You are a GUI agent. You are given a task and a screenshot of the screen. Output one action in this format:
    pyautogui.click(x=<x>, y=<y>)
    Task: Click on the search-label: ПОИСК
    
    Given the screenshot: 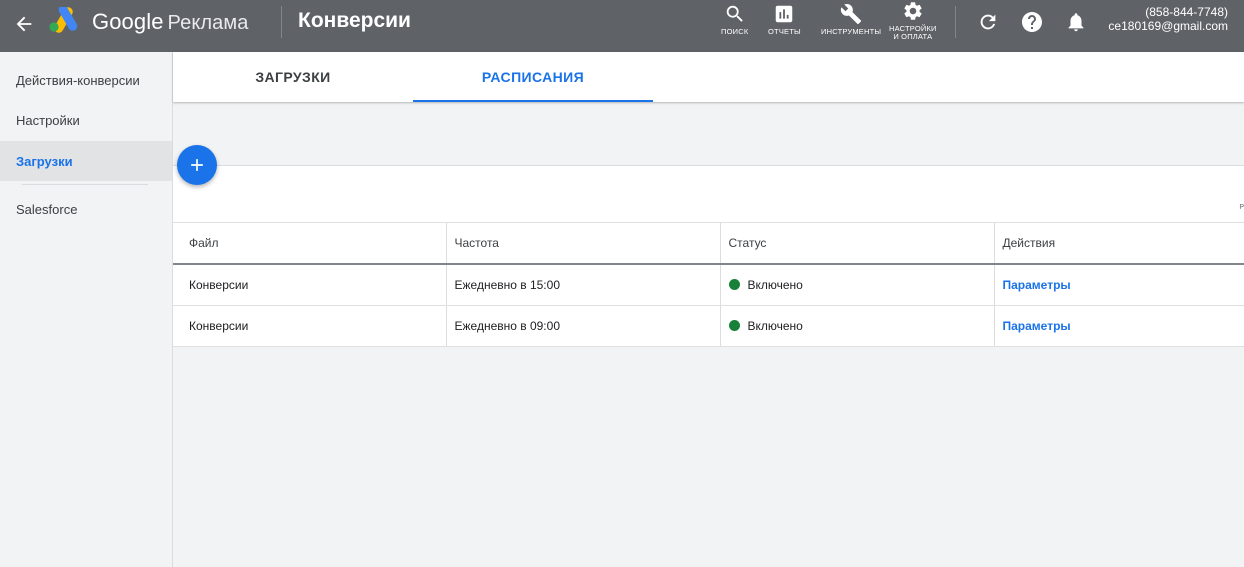 What is the action you would take?
    pyautogui.click(x=735, y=31)
    